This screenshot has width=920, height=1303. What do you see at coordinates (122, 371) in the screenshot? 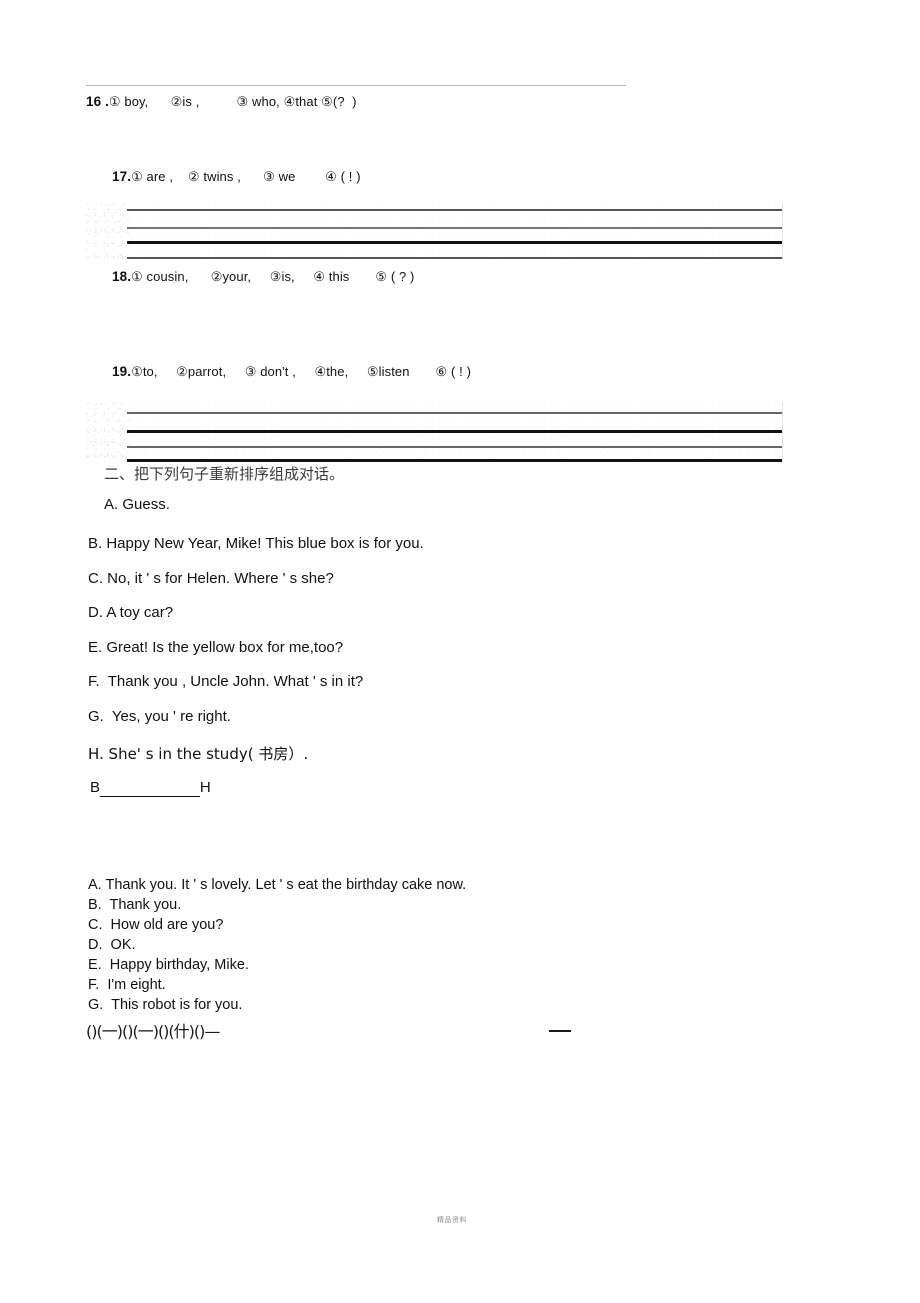
I see `item-number: 19.` at bounding box center [122, 371].